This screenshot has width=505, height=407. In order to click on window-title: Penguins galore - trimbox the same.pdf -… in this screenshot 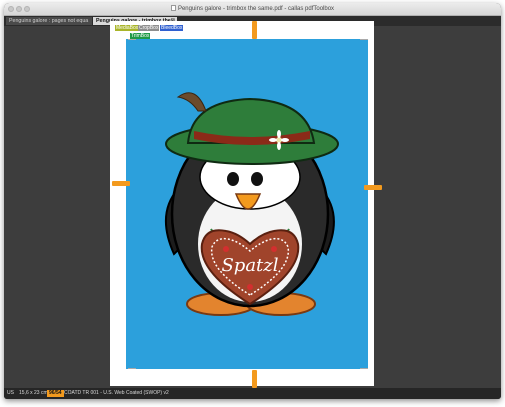, I will do `click(252, 9)`.